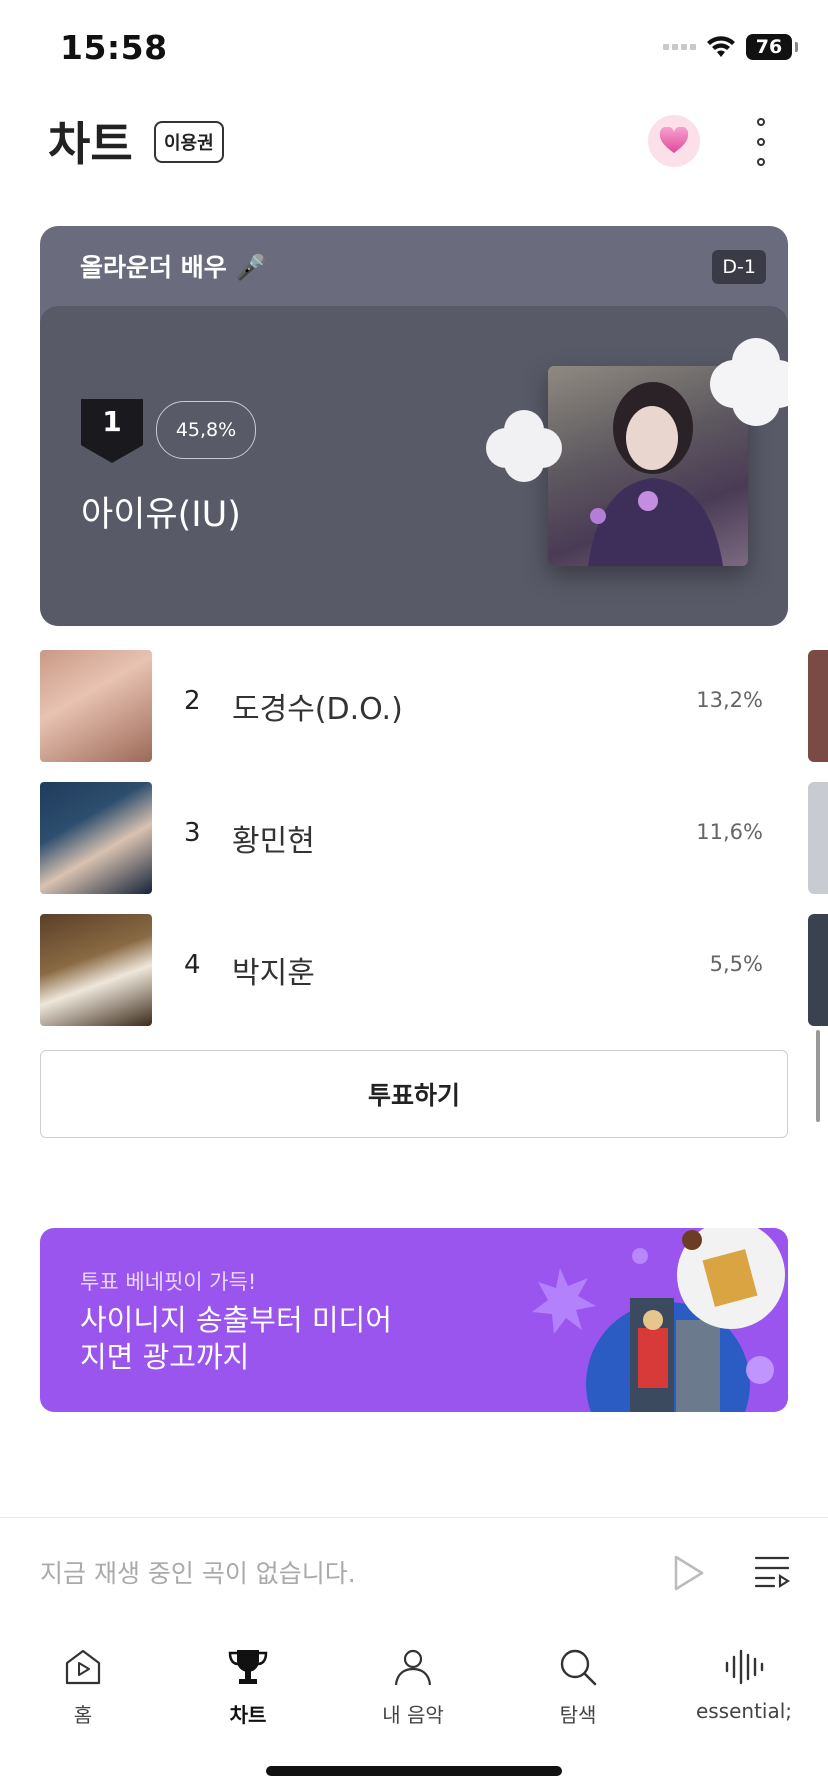 The image size is (828, 1792). What do you see at coordinates (248, 1667) in the screenshot?
I see `trophy-icon` at bounding box center [248, 1667].